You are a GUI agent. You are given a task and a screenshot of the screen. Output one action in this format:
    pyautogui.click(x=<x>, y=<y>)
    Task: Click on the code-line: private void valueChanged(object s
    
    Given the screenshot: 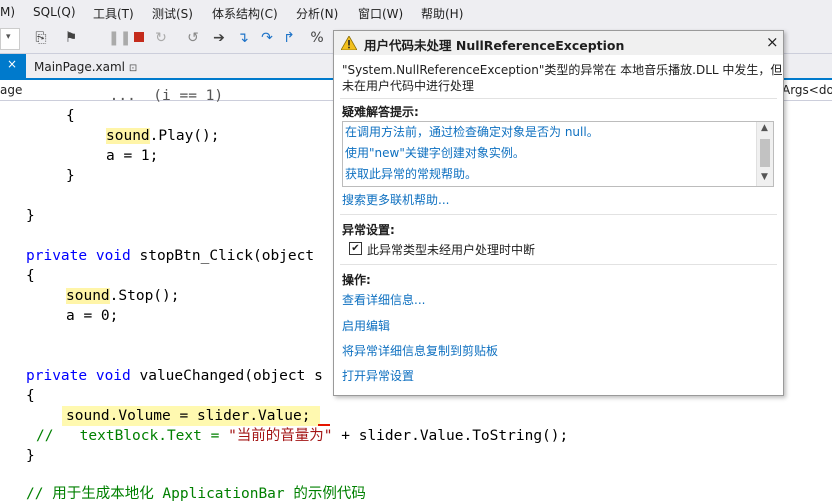 What is the action you would take?
    pyautogui.click(x=174, y=376)
    